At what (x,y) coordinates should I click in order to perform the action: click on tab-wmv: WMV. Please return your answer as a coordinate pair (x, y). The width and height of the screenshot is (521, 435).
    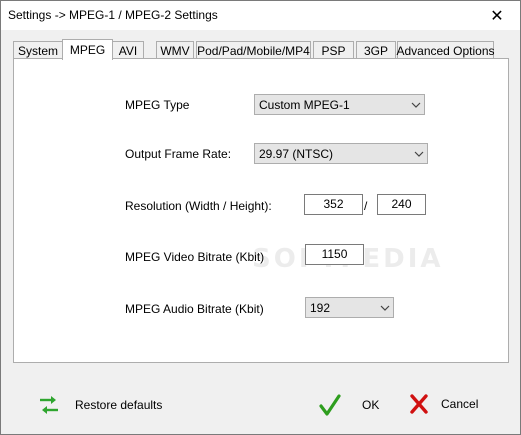
    Looking at the image, I should click on (175, 50).